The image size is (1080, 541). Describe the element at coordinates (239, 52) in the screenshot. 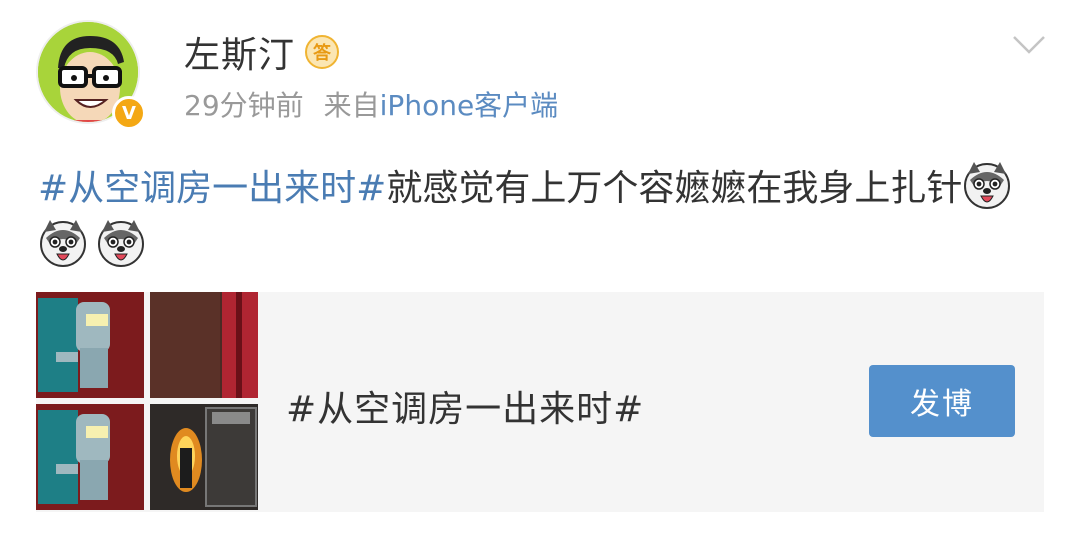

I see `username: 左斯汀` at that location.